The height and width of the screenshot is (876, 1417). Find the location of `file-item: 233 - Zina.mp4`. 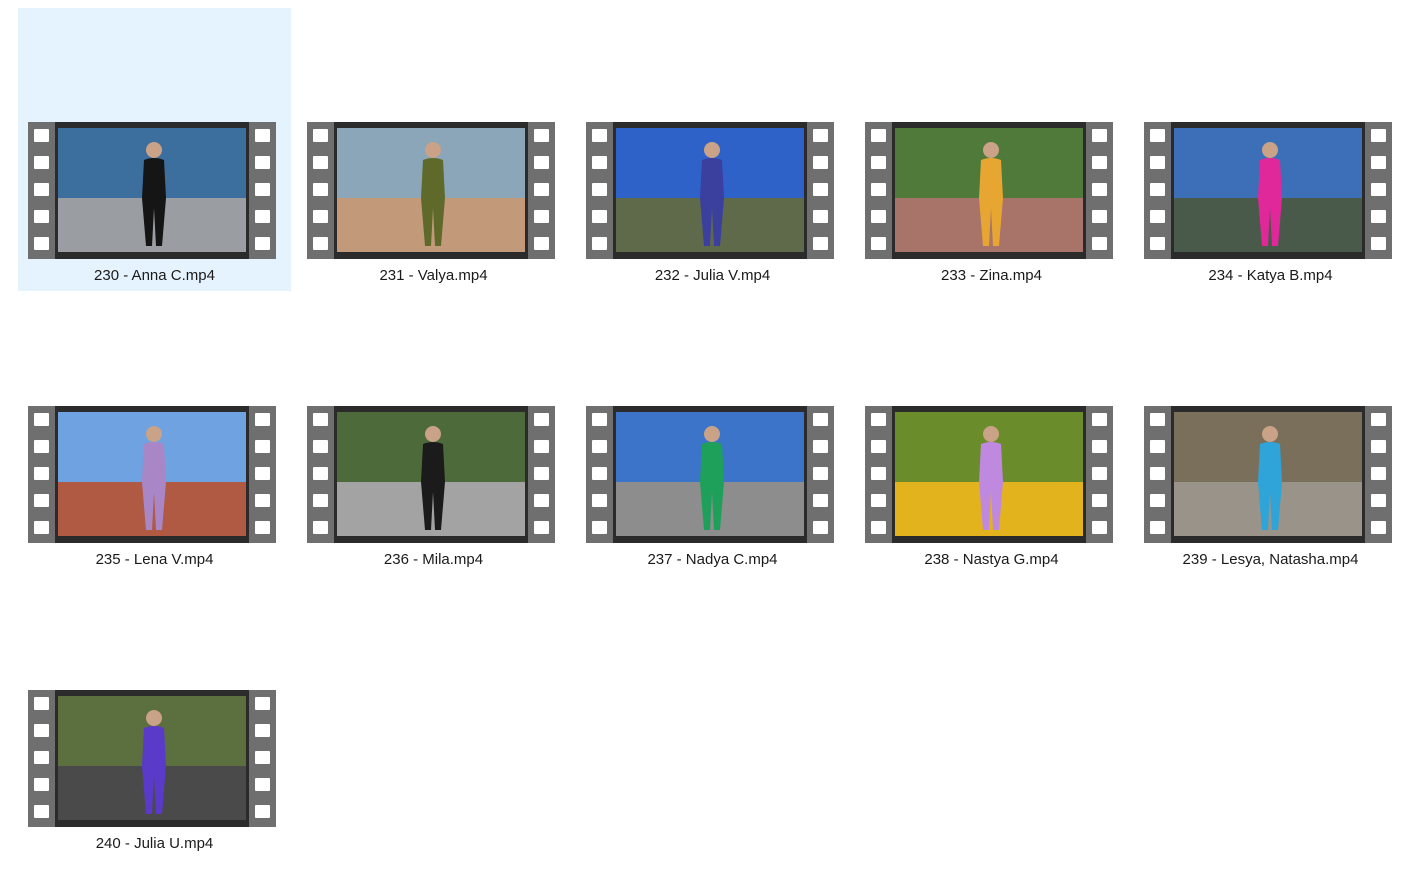

file-item: 233 - Zina.mp4 is located at coordinates (991, 149).